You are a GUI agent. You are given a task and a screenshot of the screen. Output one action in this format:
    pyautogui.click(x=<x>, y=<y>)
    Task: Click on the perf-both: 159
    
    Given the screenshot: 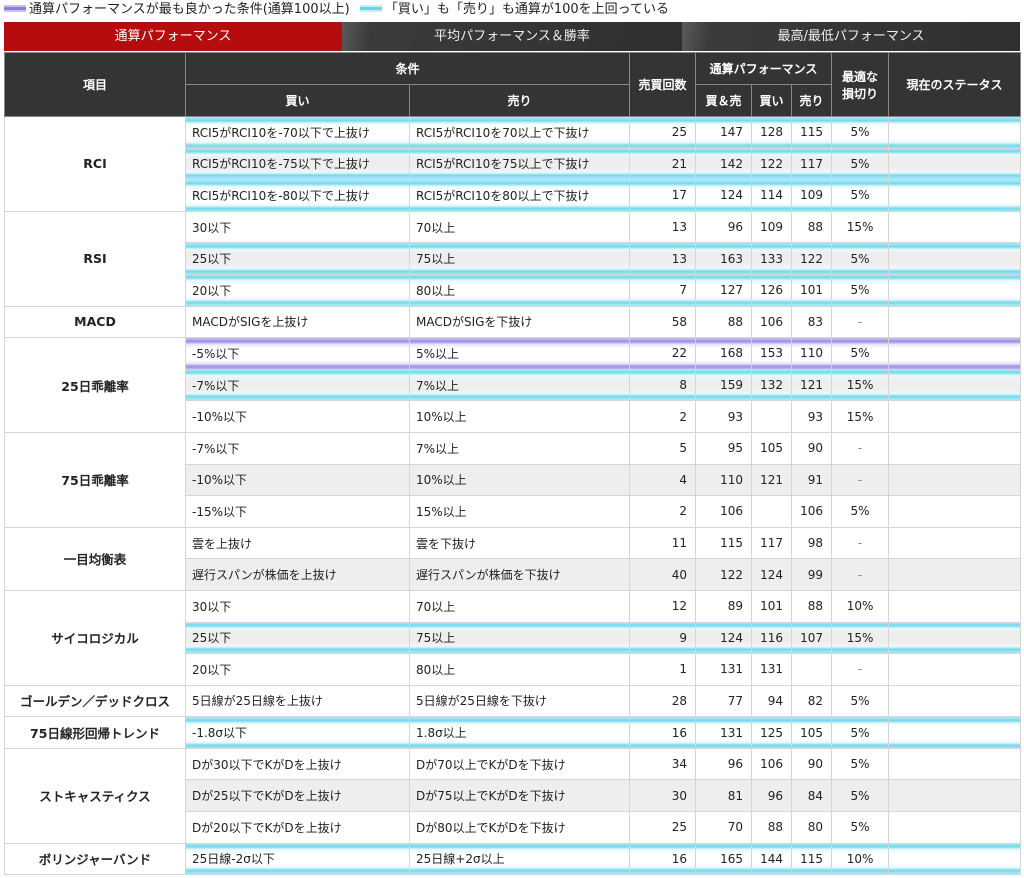 What is the action you would take?
    pyautogui.click(x=724, y=385)
    